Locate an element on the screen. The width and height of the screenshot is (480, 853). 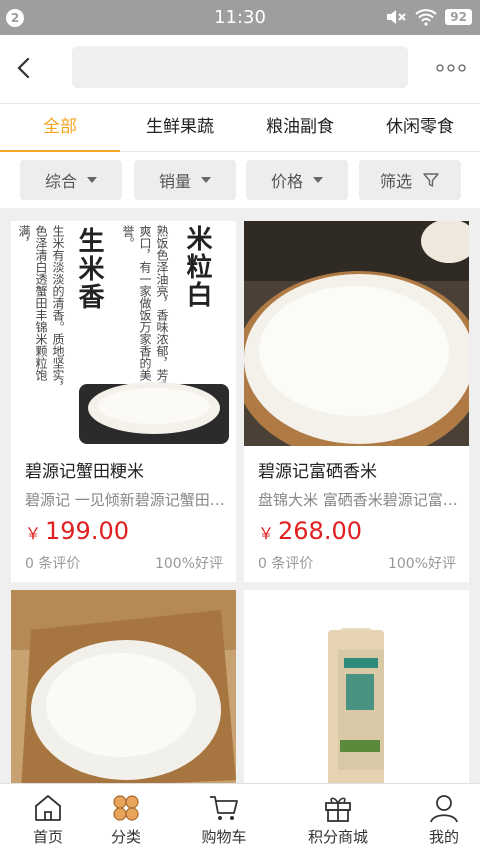
rice-grains-photo is located at coordinates (123, 686).